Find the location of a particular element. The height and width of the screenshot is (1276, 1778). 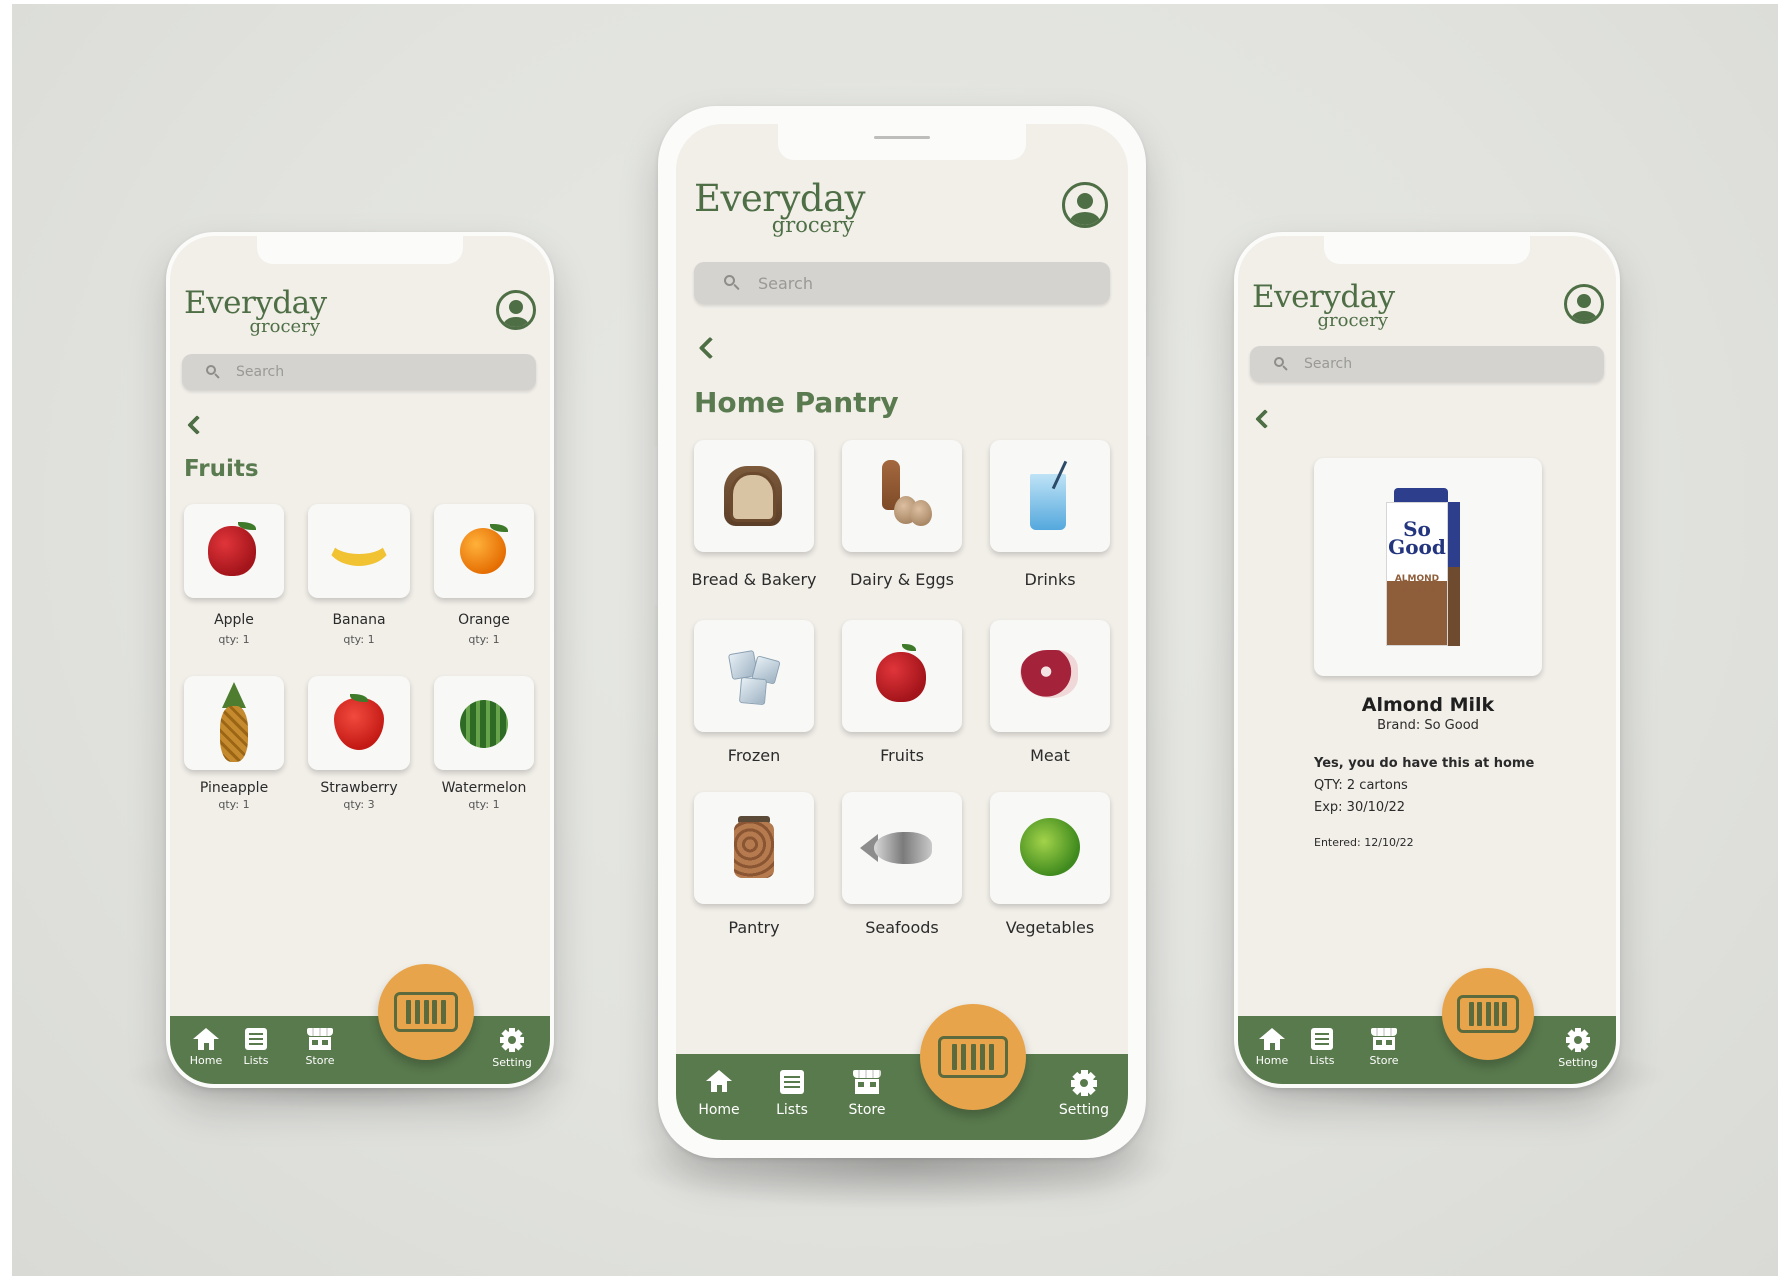

pineapple-crown is located at coordinates (234, 695).